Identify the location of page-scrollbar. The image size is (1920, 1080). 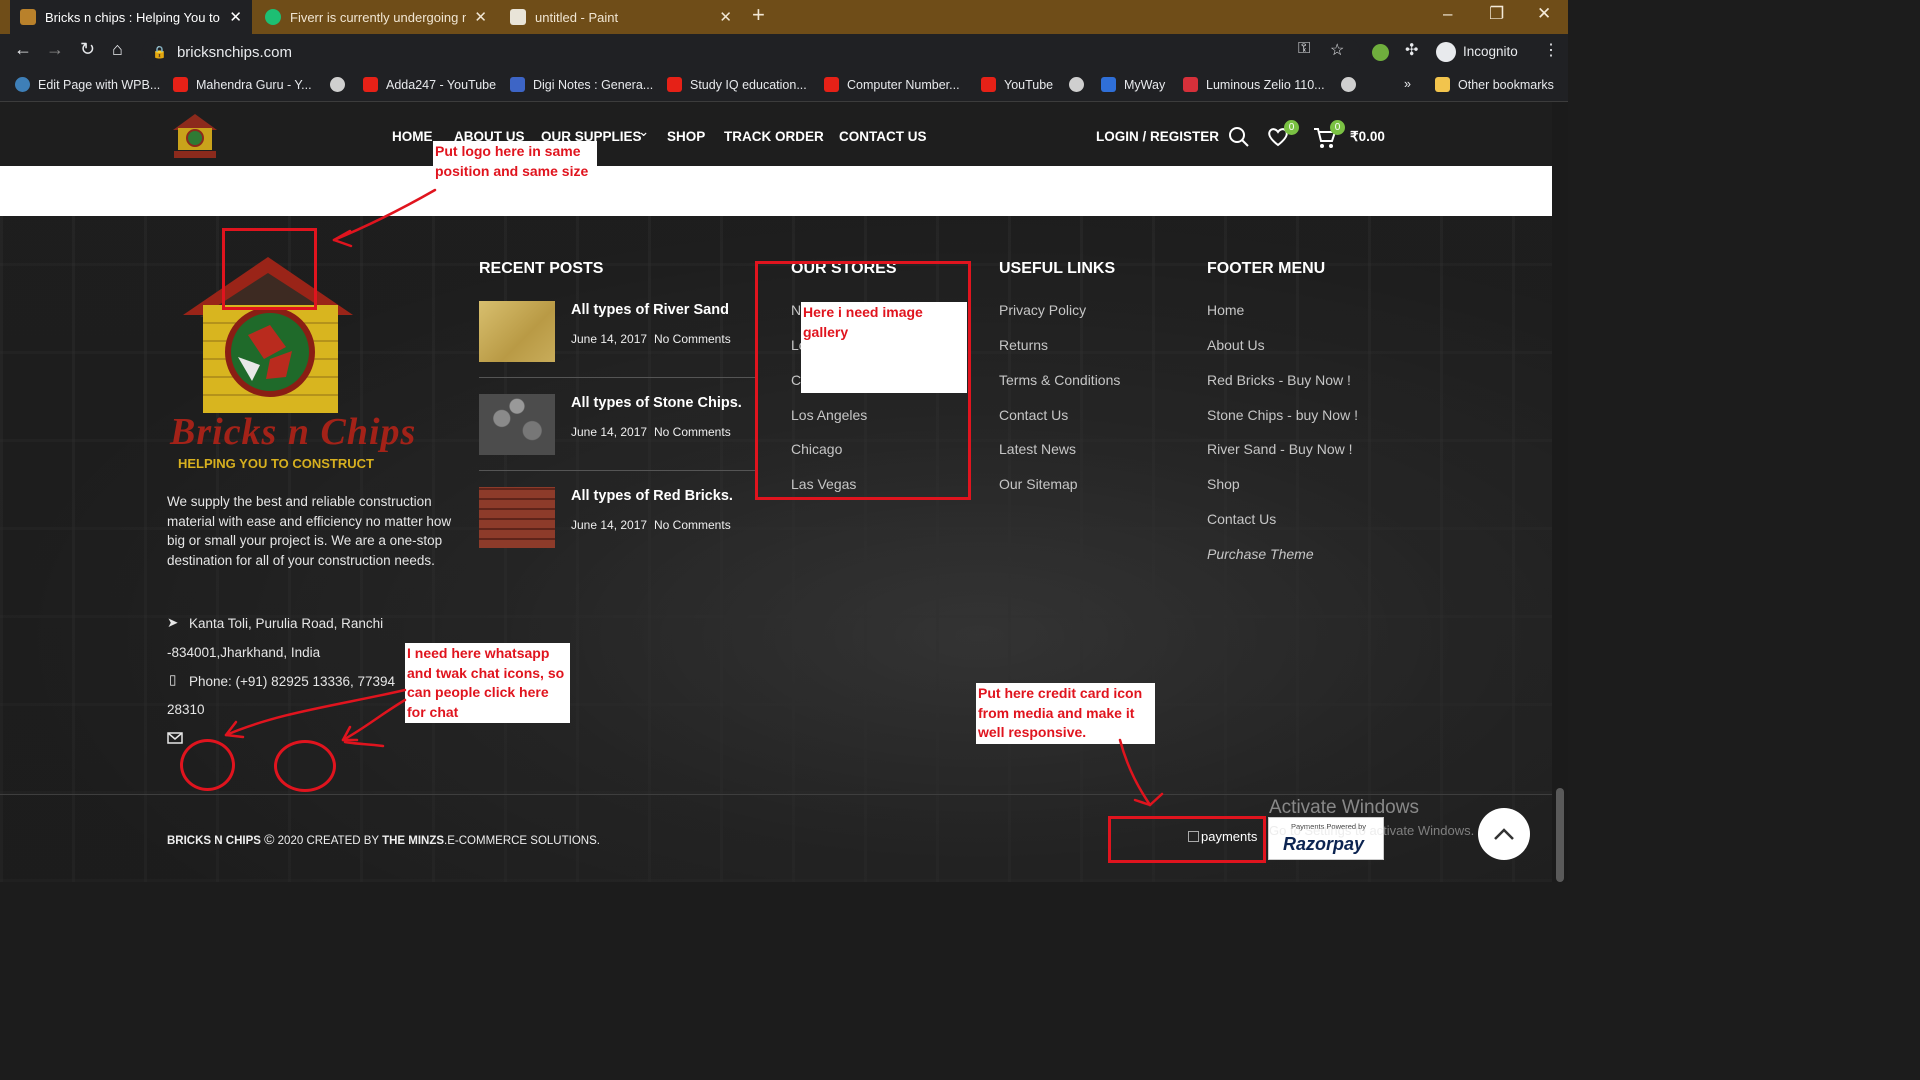
(1560, 492).